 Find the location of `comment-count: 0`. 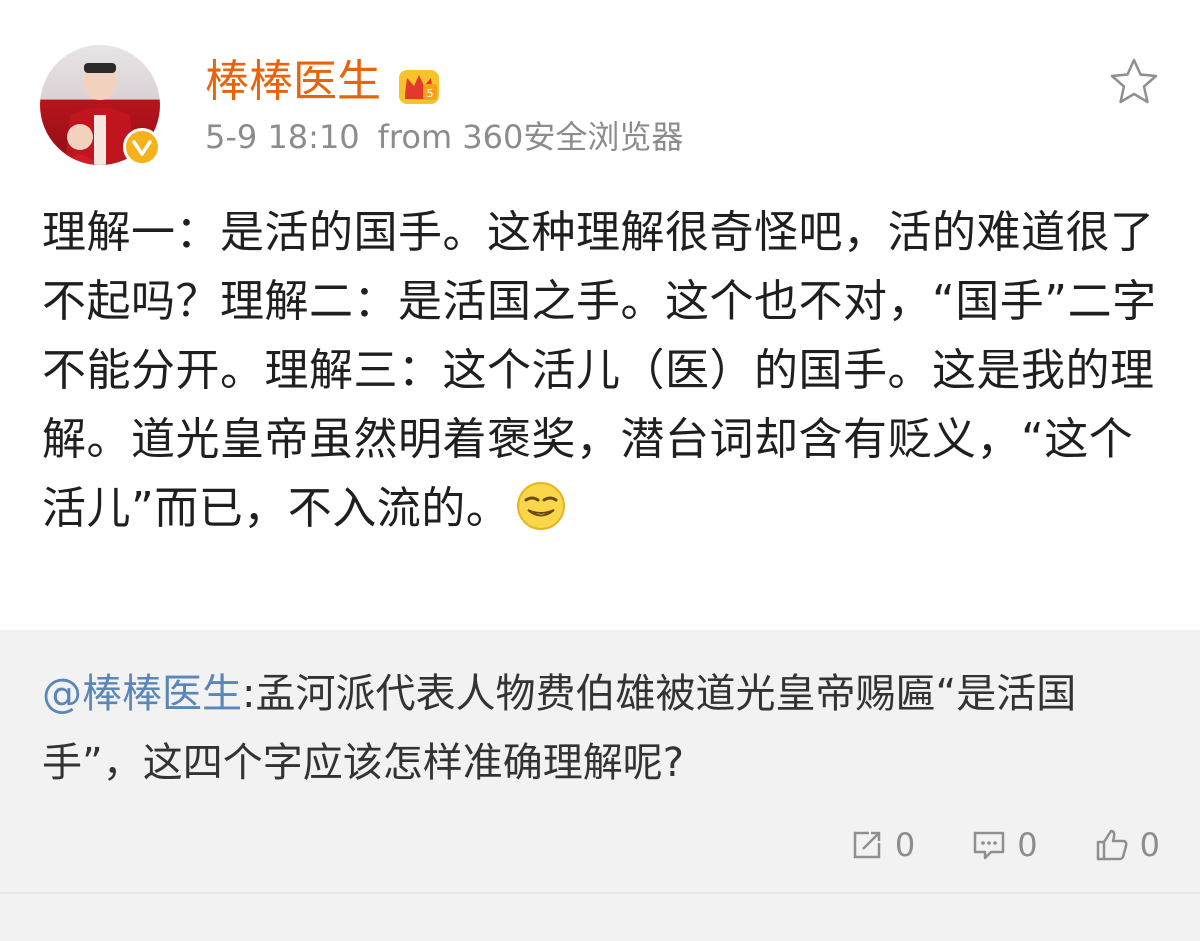

comment-count: 0 is located at coordinates (1027, 845).